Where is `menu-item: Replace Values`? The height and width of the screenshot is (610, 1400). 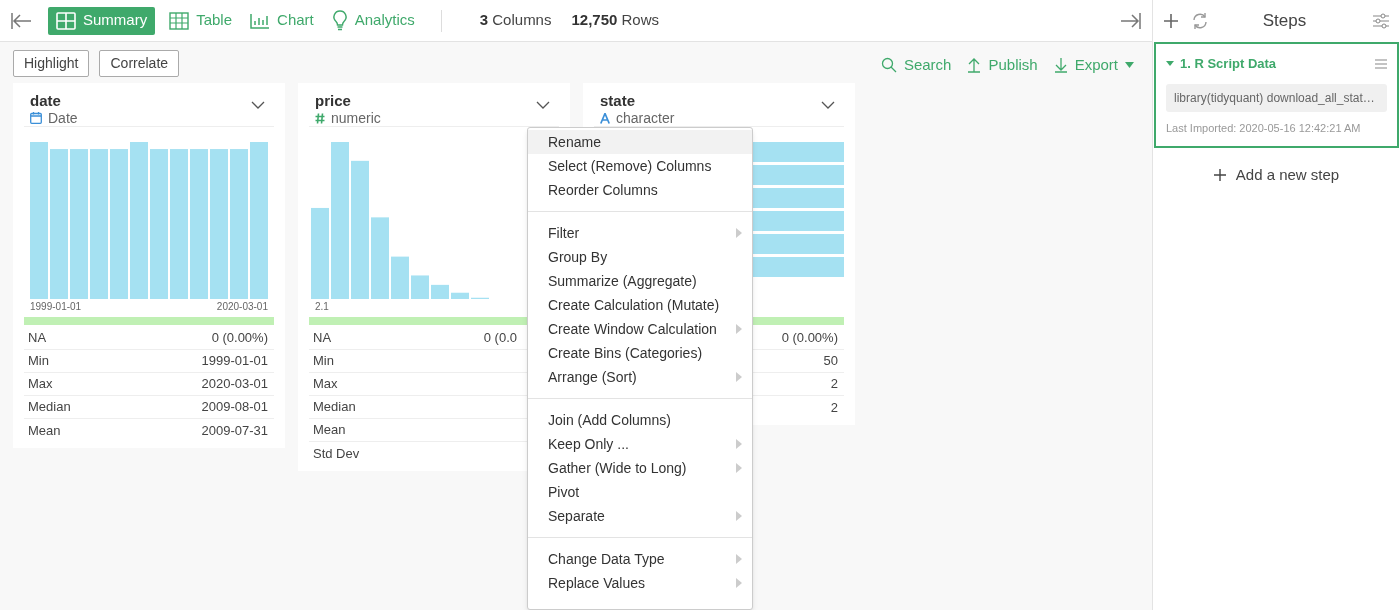 menu-item: Replace Values is located at coordinates (640, 583).